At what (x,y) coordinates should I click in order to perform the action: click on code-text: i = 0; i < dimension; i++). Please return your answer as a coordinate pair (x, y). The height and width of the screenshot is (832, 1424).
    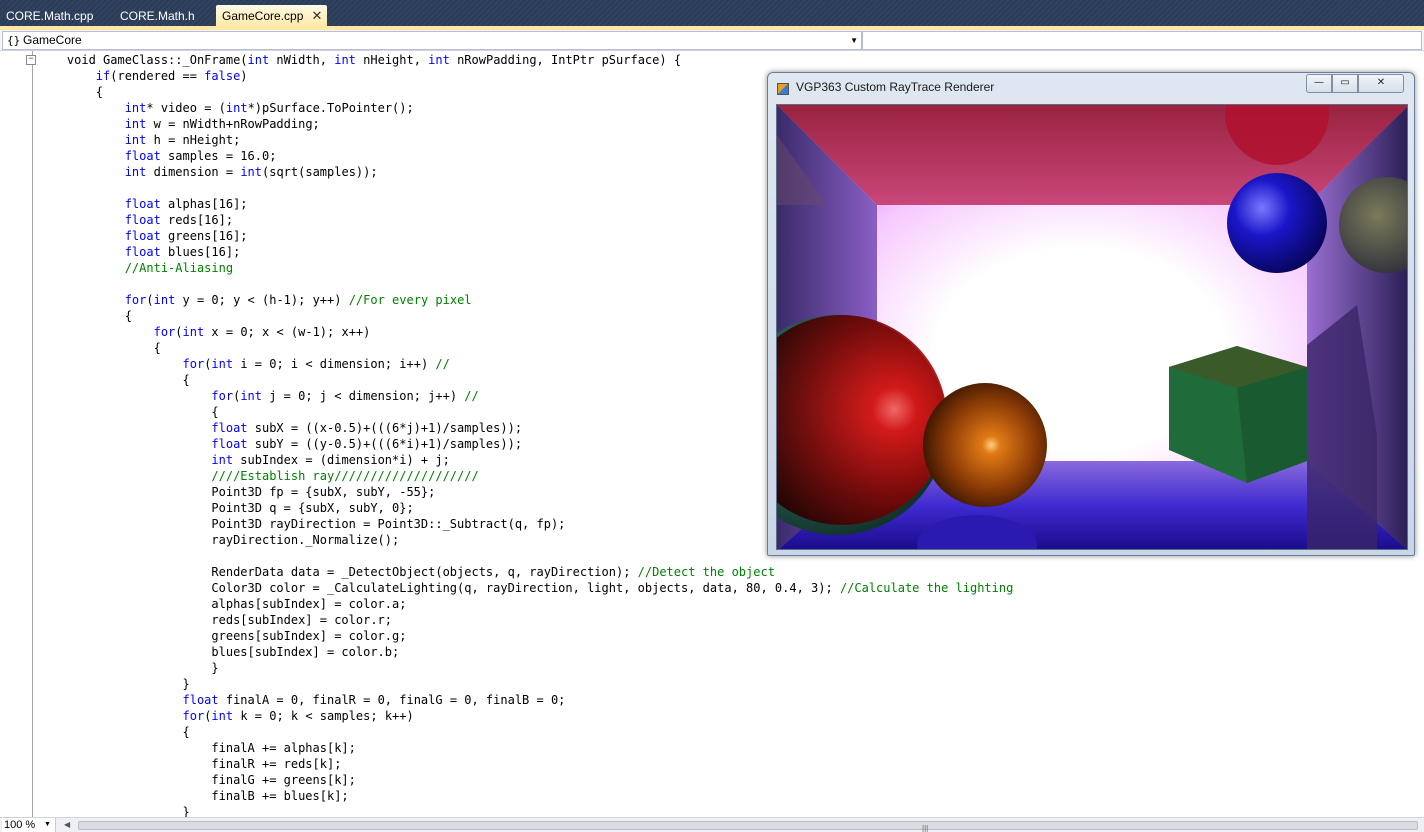
    Looking at the image, I should click on (334, 364).